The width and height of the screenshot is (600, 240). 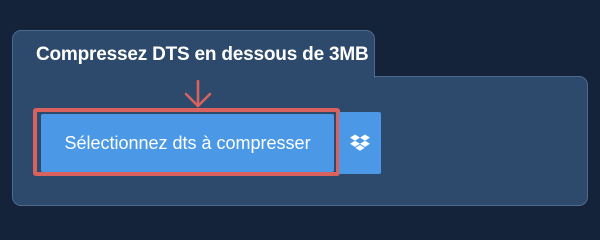 What do you see at coordinates (198, 93) in the screenshot?
I see `arrow-down-icon` at bounding box center [198, 93].